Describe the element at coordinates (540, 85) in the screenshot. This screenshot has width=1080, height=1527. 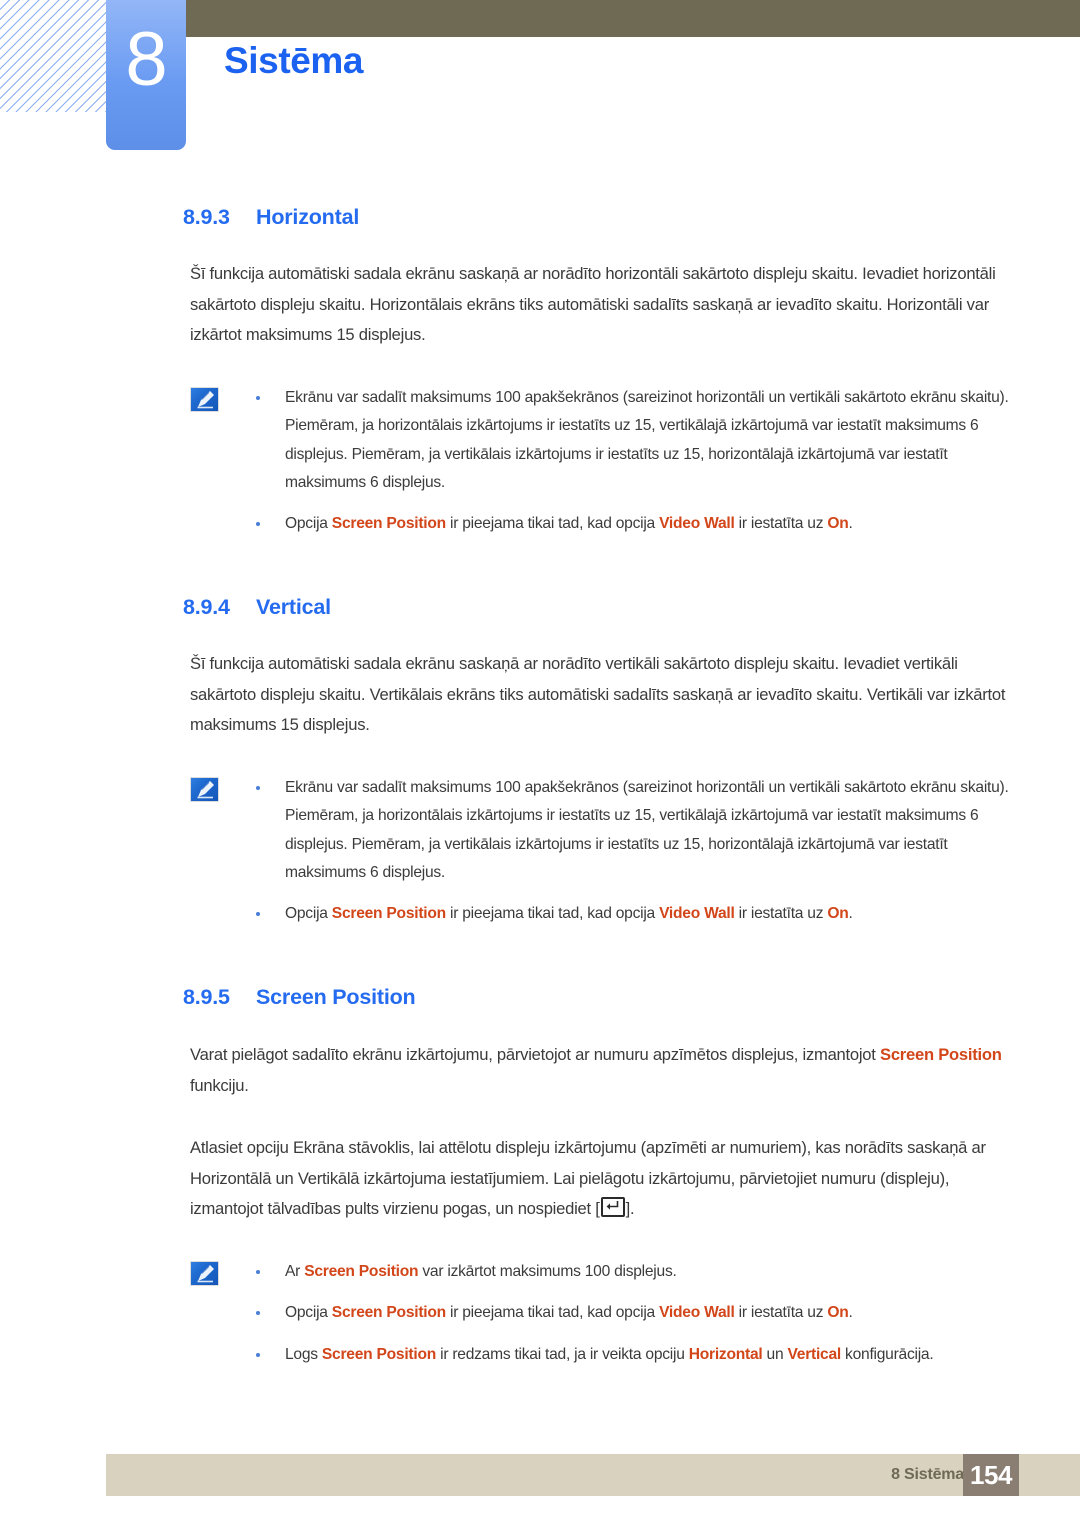
I see `page-header: 8 Sistēma` at that location.